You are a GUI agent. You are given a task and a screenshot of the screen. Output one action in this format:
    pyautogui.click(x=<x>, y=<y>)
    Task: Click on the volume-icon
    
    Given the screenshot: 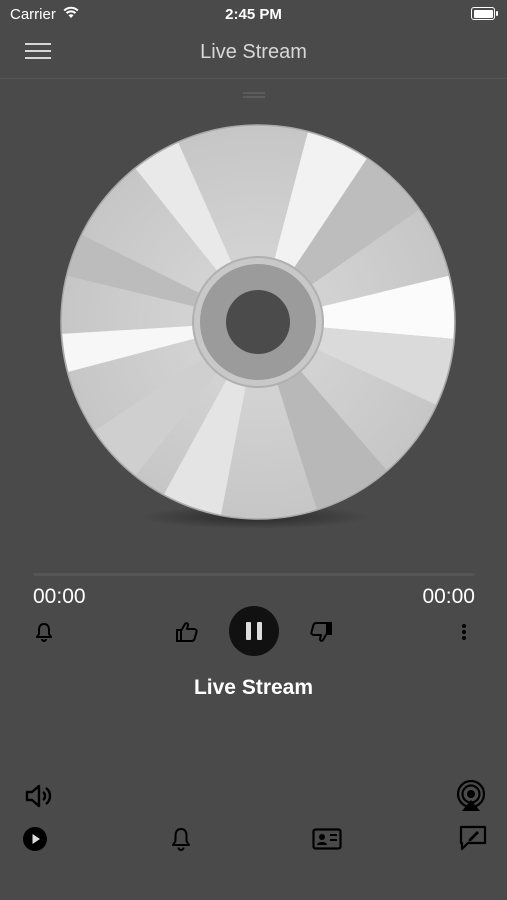 What is the action you would take?
    pyautogui.click(x=39, y=796)
    